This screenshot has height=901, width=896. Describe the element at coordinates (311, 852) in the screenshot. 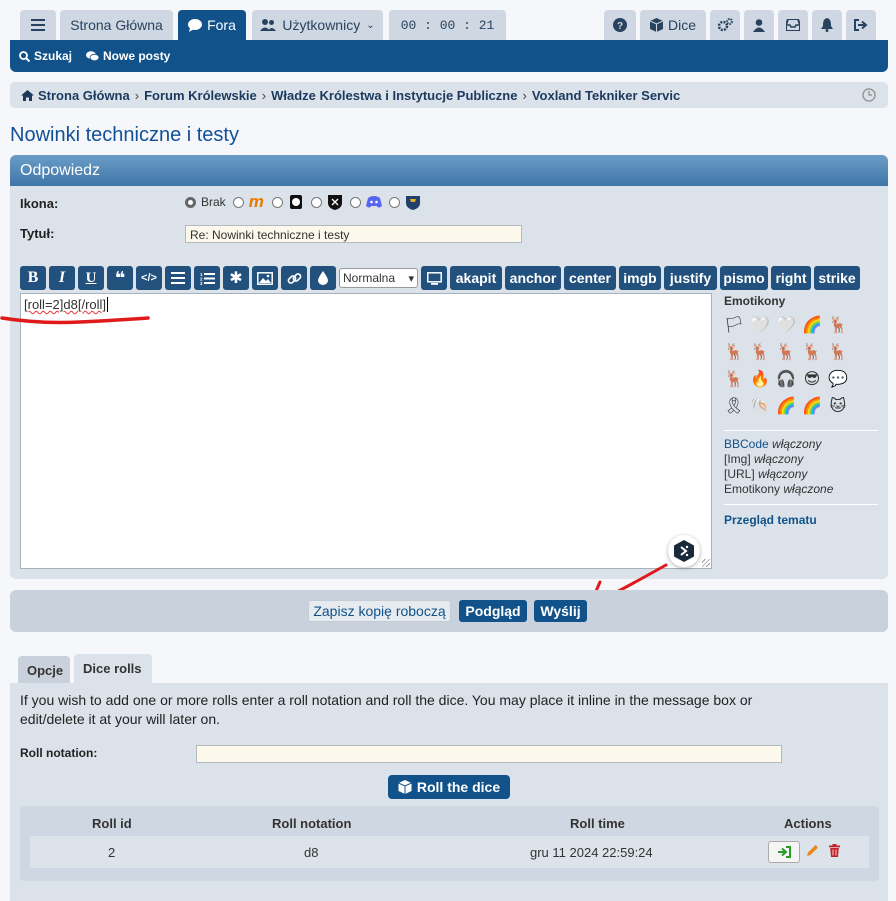

I see `roll-notation-cell: d8` at that location.